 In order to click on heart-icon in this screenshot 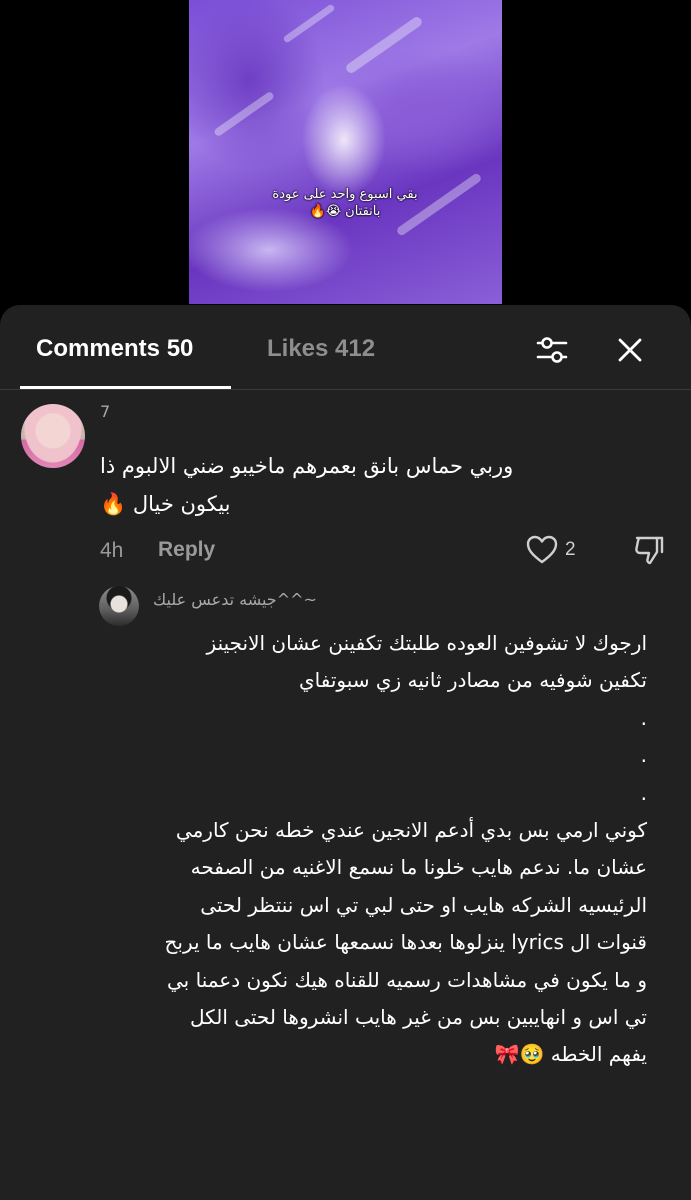, I will do `click(542, 549)`.